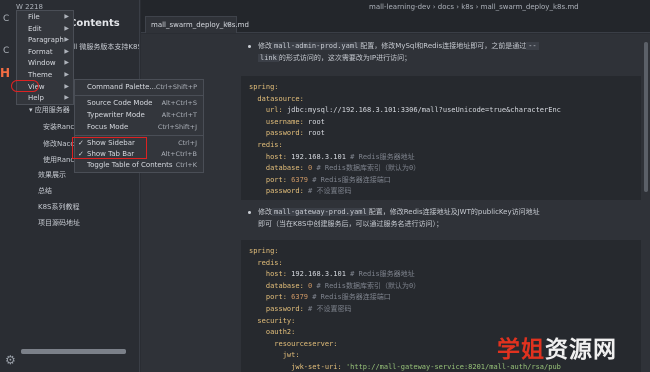  Describe the element at coordinates (350, 224) in the screenshot. I see `paragraph-line: 即可（当在K8S中创建服务后，可以通过服务名进行访问）；` at that location.